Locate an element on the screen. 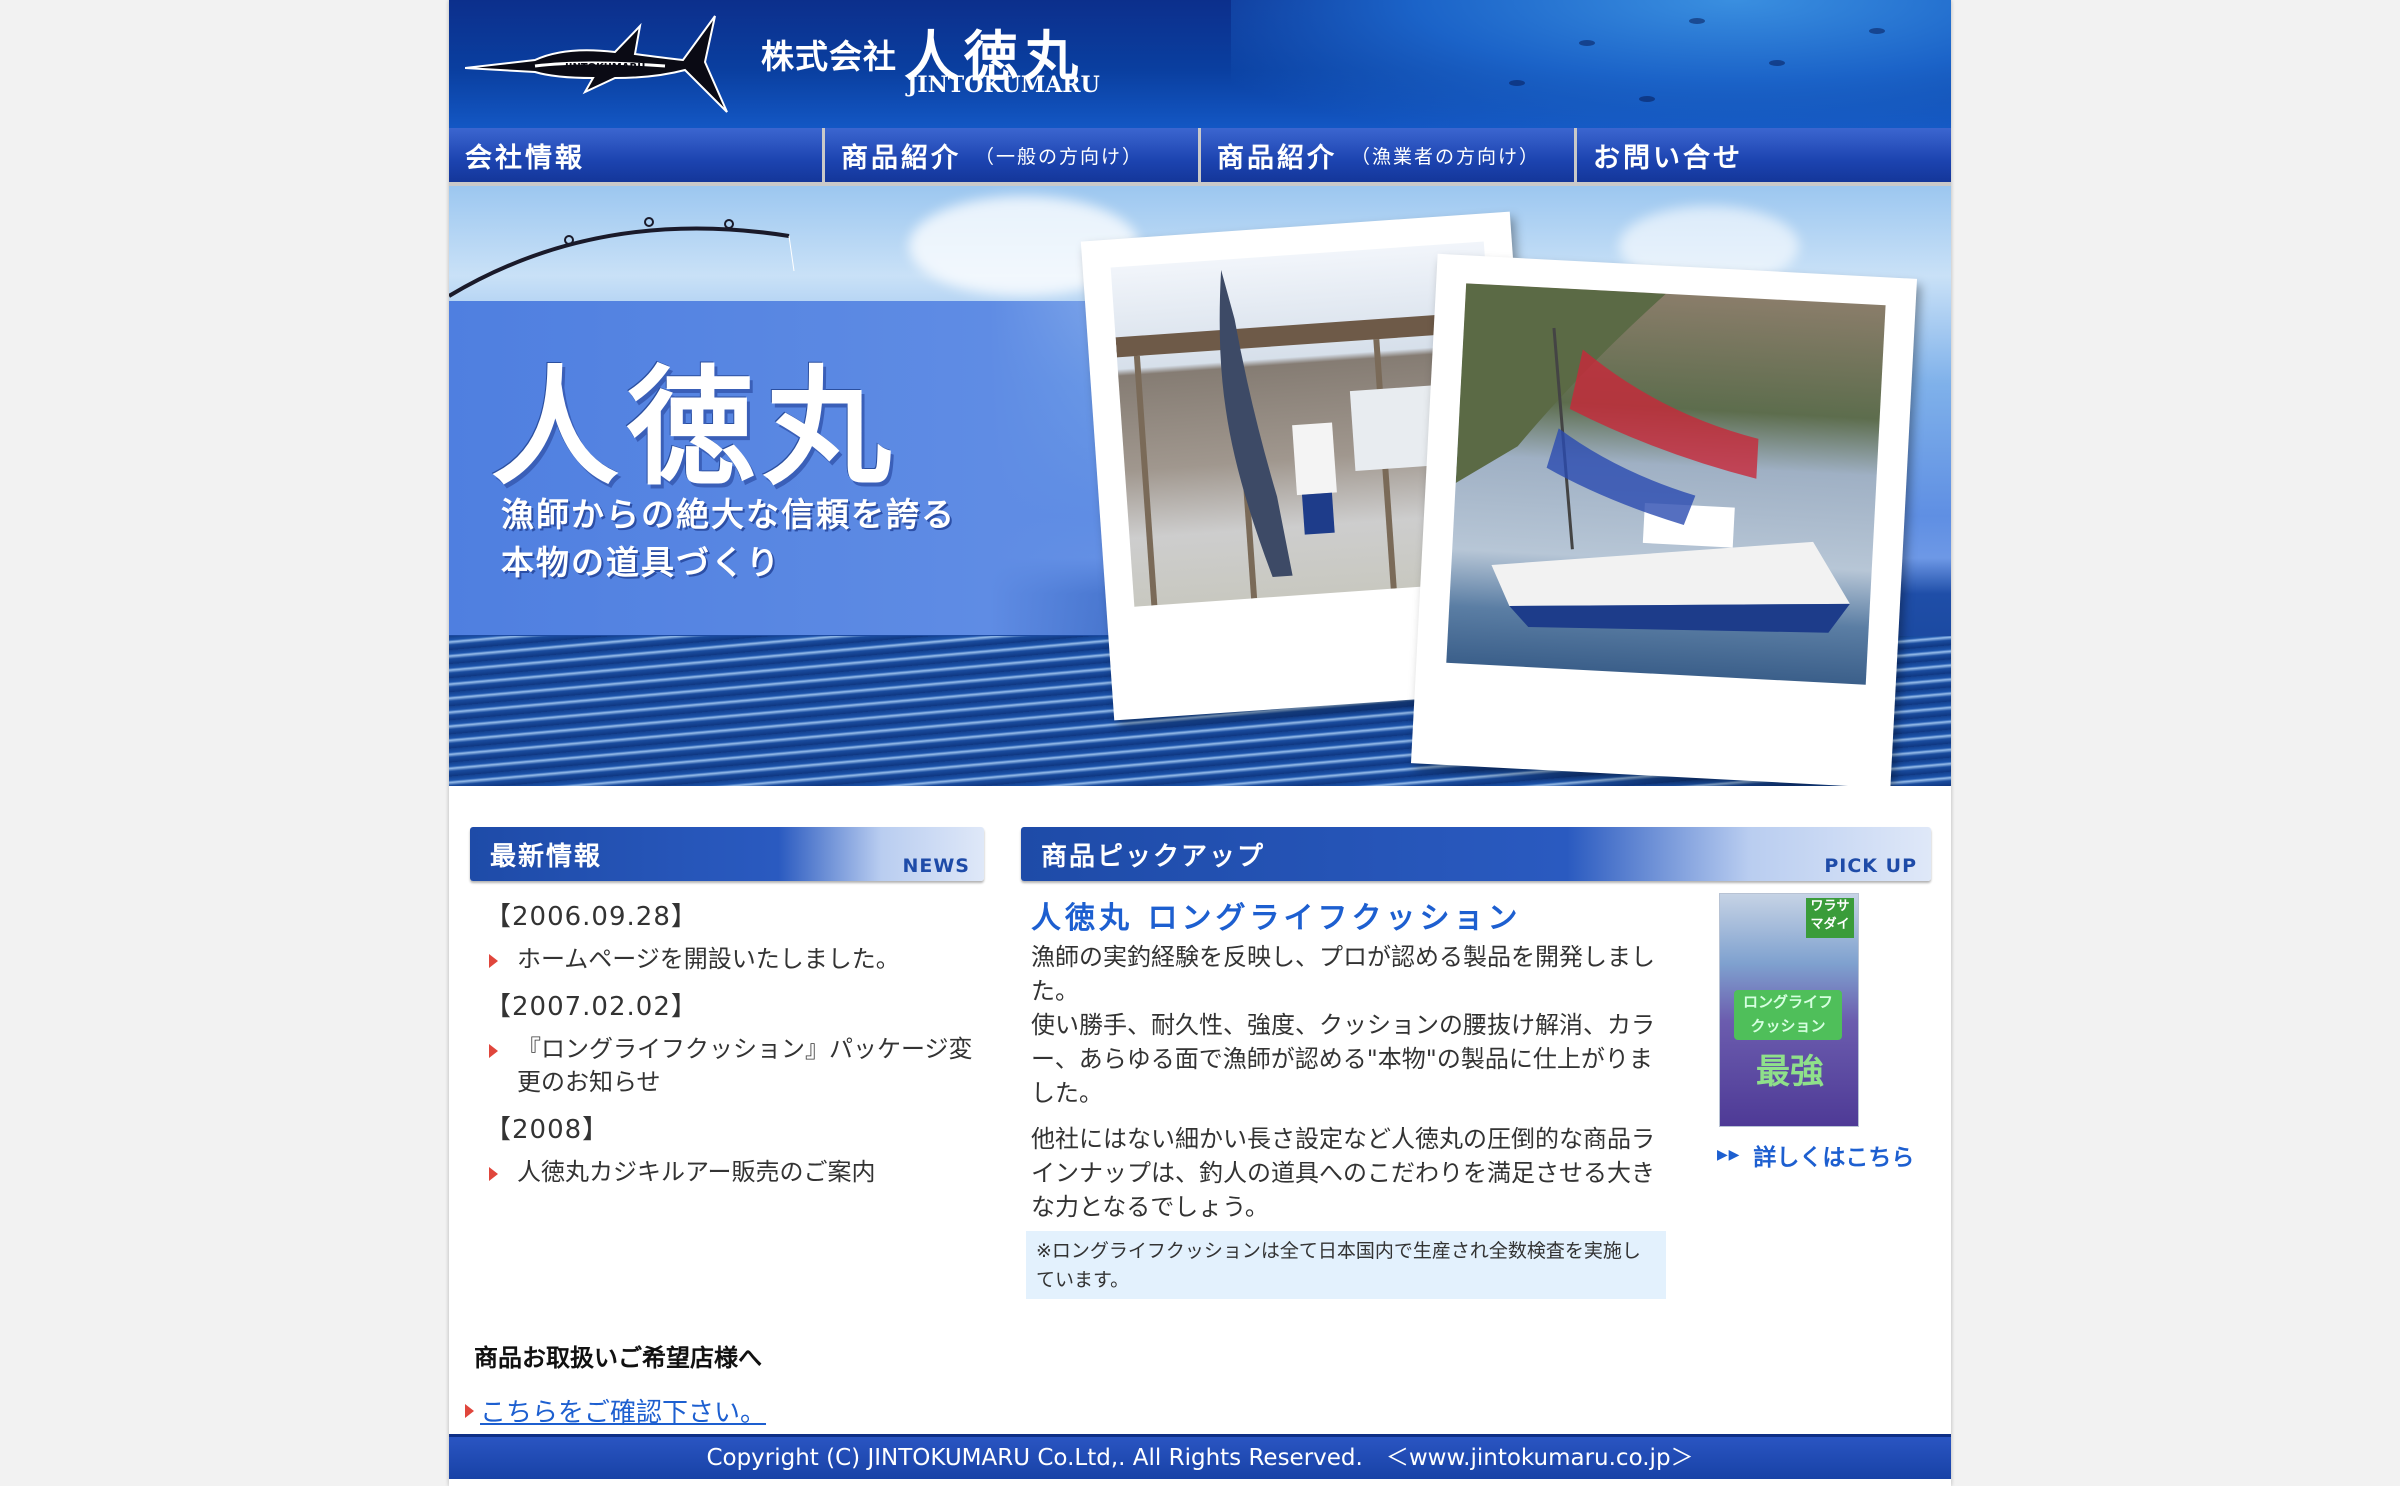 This screenshot has height=1486, width=2400. news-item-text: ホームページを開設いたしました。 is located at coordinates (708, 959).